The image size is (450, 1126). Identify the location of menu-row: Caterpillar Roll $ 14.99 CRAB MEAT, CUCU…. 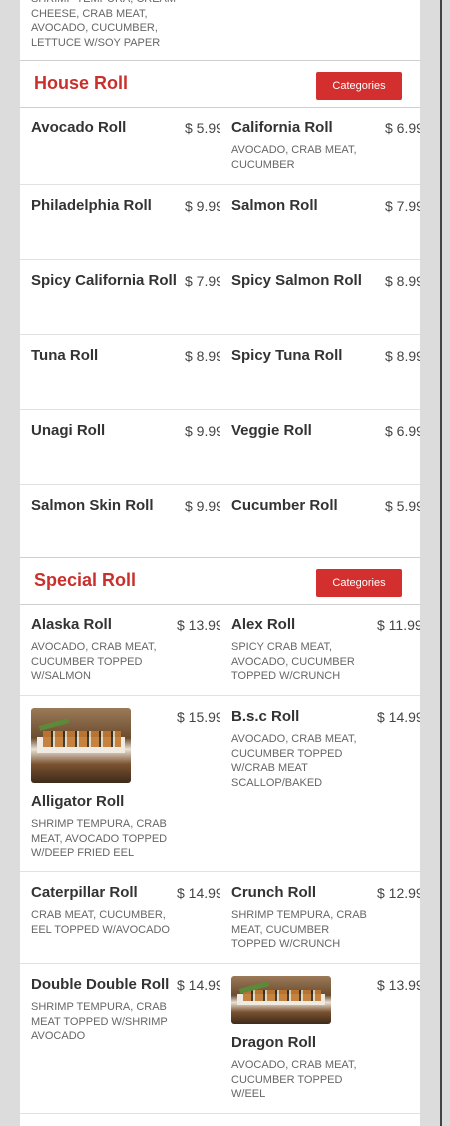
(220, 918).